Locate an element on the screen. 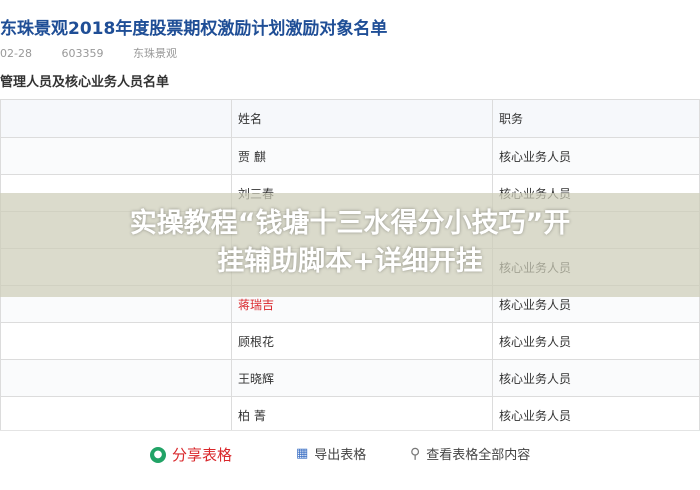  column-header-index is located at coordinates (116, 118).